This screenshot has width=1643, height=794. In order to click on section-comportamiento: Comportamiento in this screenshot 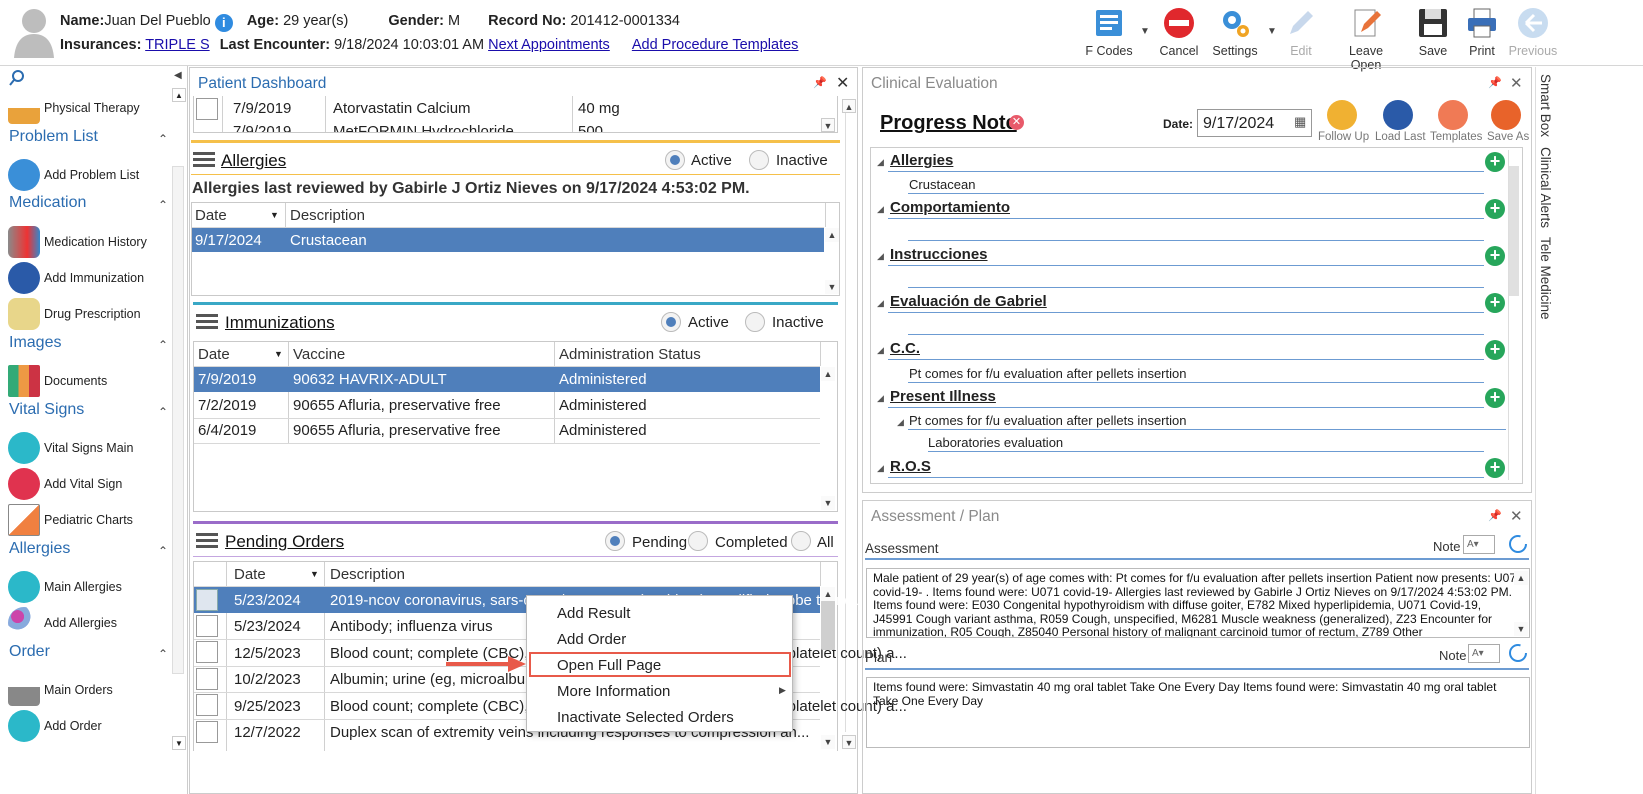, I will do `click(950, 207)`.